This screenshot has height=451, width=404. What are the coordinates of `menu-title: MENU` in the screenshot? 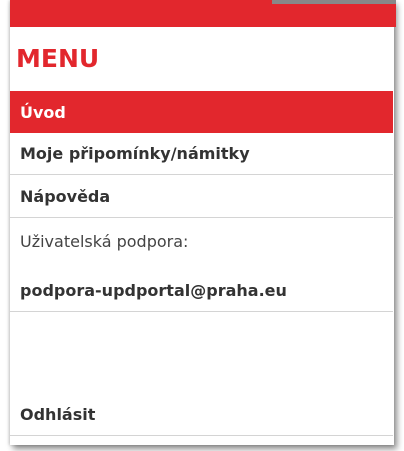 It's located at (58, 58).